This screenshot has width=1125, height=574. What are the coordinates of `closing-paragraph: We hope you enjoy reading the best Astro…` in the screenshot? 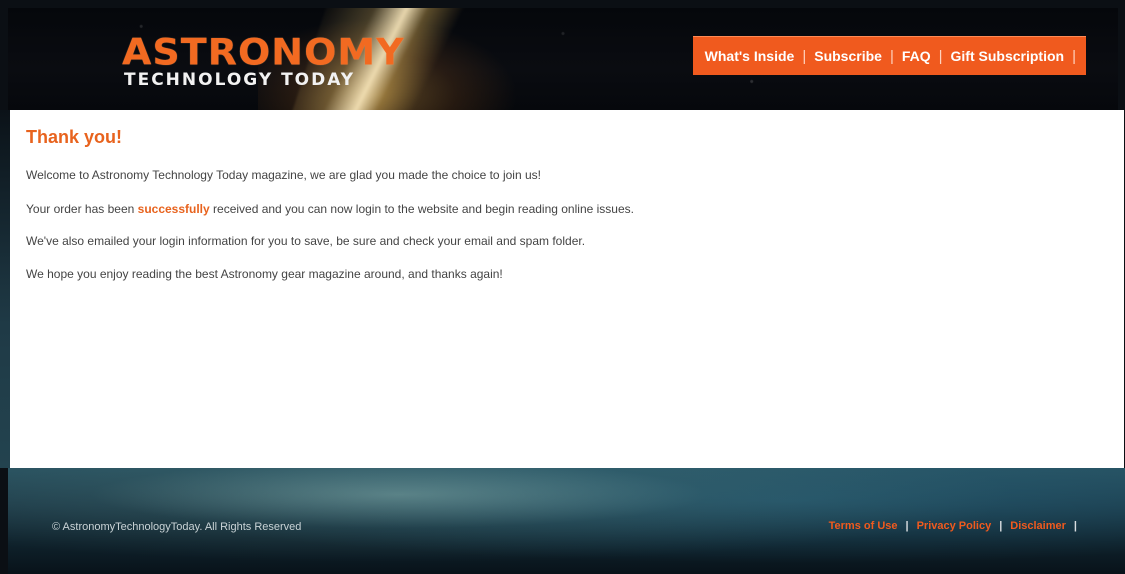 It's located at (264, 274).